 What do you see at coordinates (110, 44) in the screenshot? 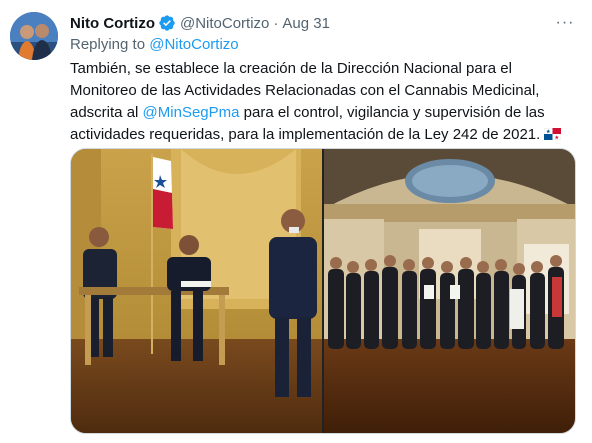
I see `replying-to-label: Replying to` at bounding box center [110, 44].